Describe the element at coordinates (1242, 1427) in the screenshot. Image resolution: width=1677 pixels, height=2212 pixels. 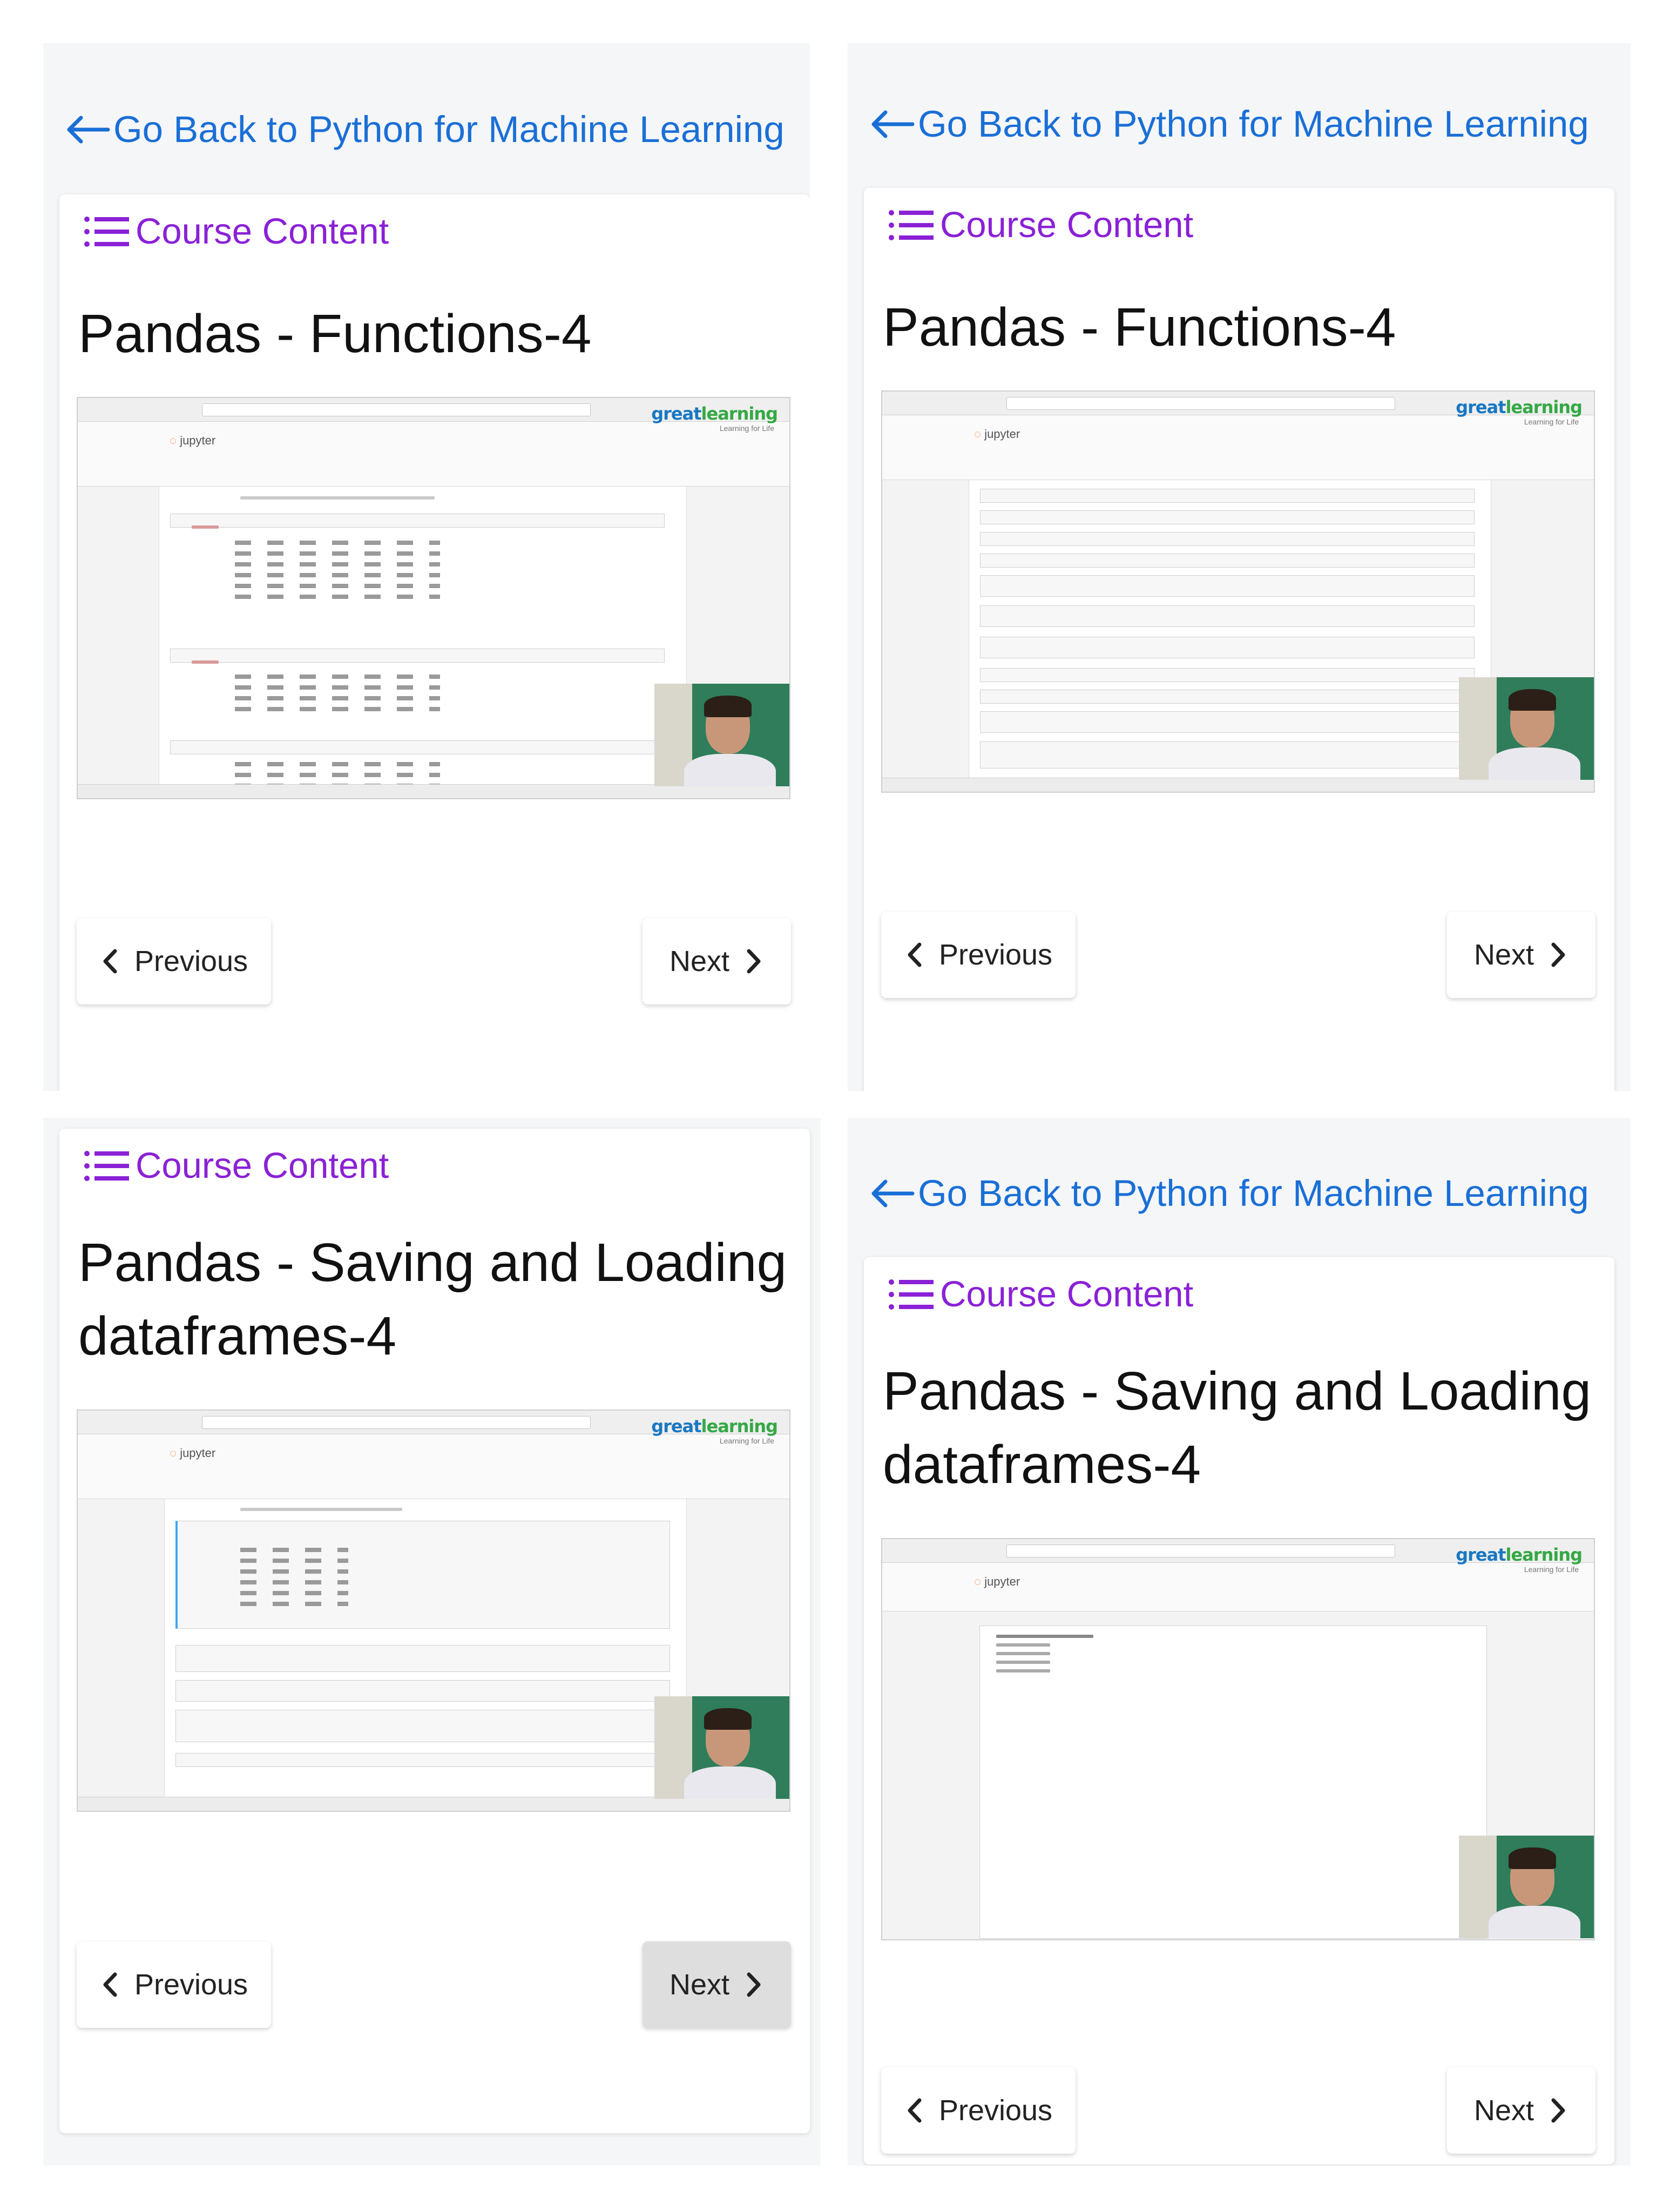
I see `lesson-title: Pandas - Saving and Loading dataframes-4` at that location.